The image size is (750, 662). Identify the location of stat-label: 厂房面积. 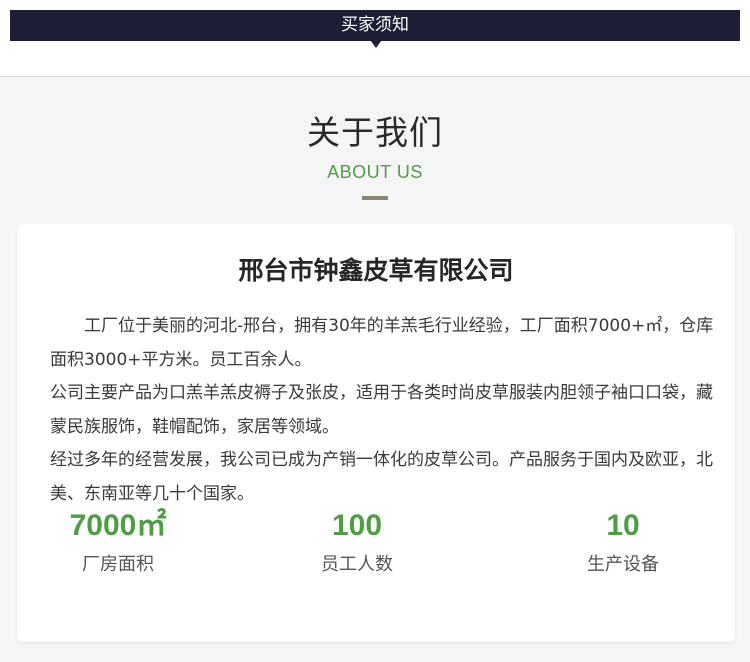
(118, 564).